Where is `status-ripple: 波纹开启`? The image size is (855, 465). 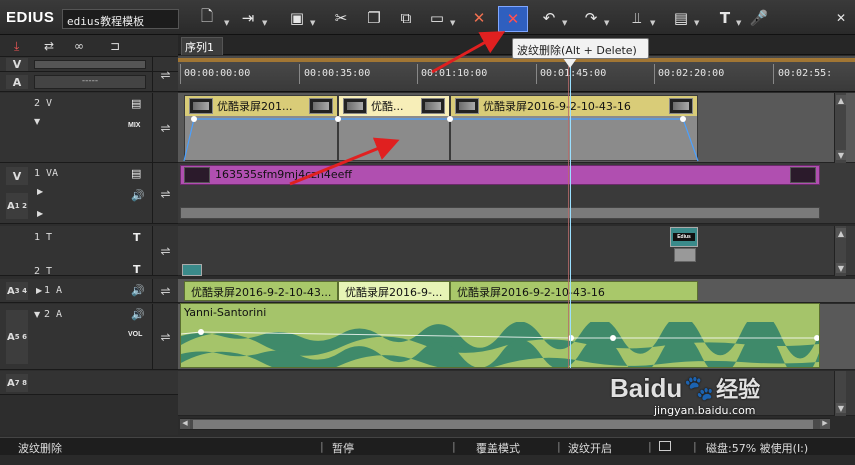 status-ripple: 波纹开启 is located at coordinates (590, 448).